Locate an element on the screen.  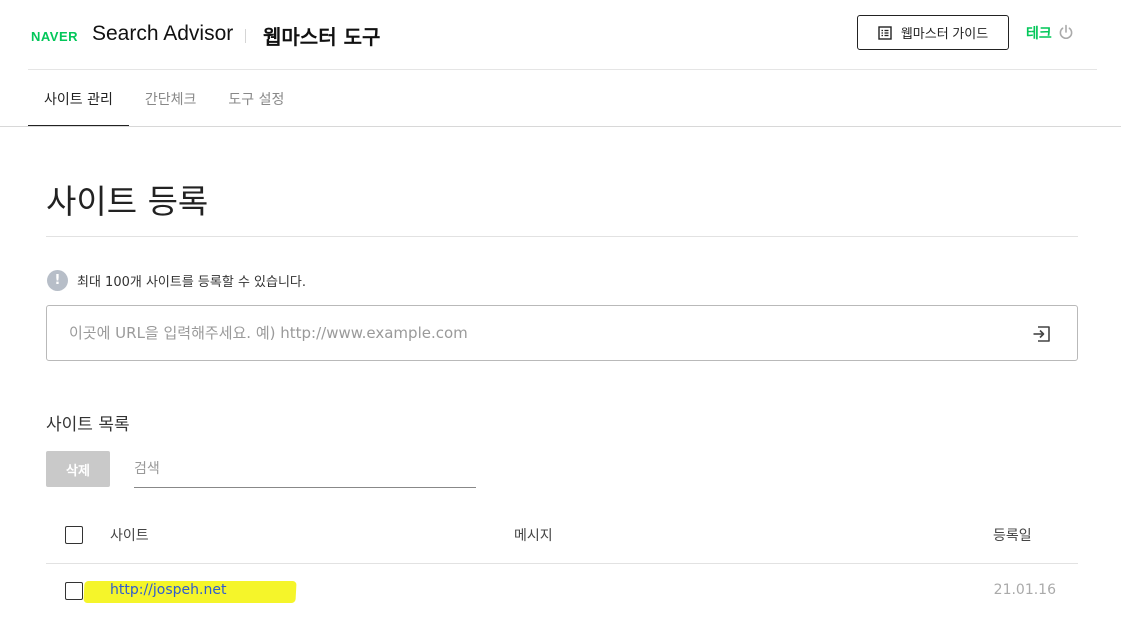
notice-text: 최대 100개 사이트를 등록할 수 있습니다. is located at coordinates (192, 282).